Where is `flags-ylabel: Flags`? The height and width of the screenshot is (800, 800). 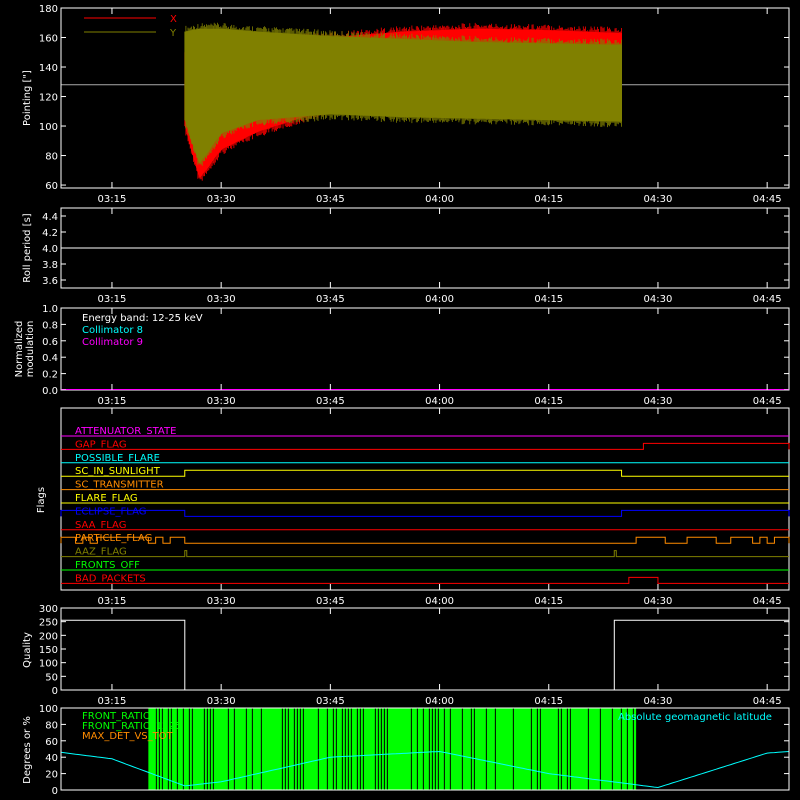
flags-ylabel: Flags is located at coordinates (41, 500).